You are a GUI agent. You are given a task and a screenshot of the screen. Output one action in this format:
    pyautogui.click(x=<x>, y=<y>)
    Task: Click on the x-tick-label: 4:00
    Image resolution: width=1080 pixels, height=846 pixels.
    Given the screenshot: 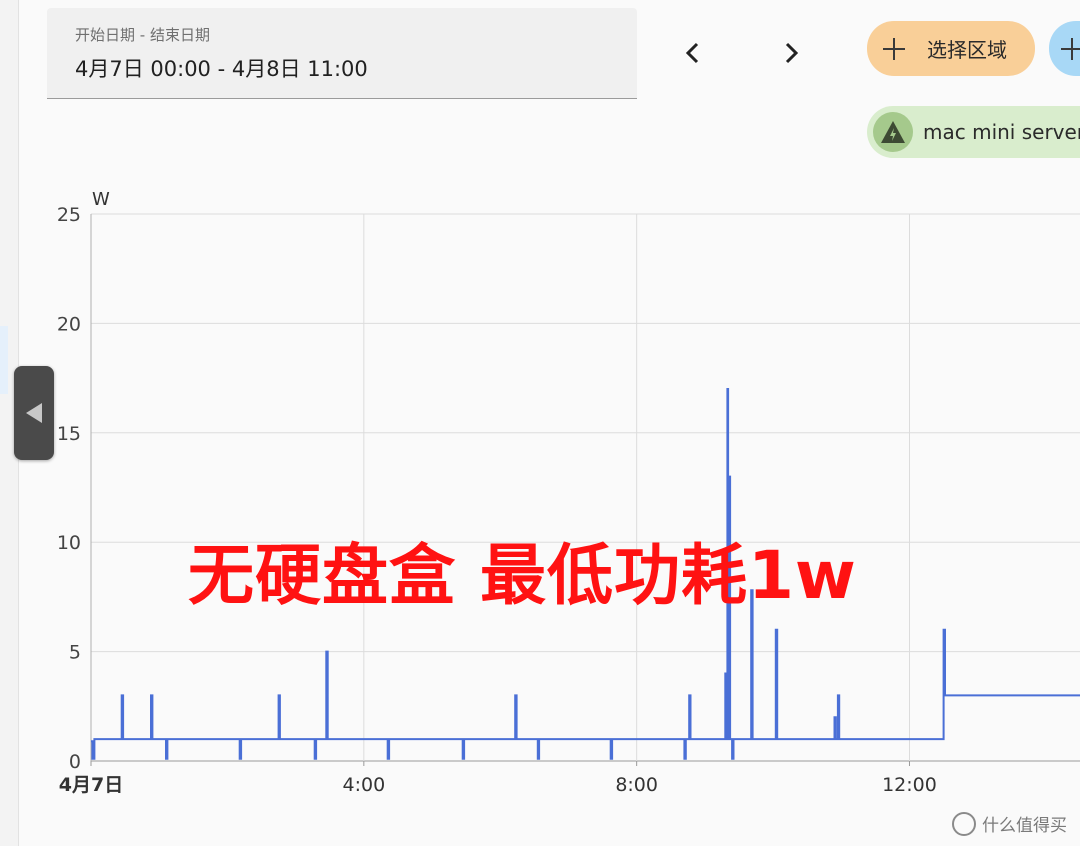 What is the action you would take?
    pyautogui.click(x=363, y=785)
    